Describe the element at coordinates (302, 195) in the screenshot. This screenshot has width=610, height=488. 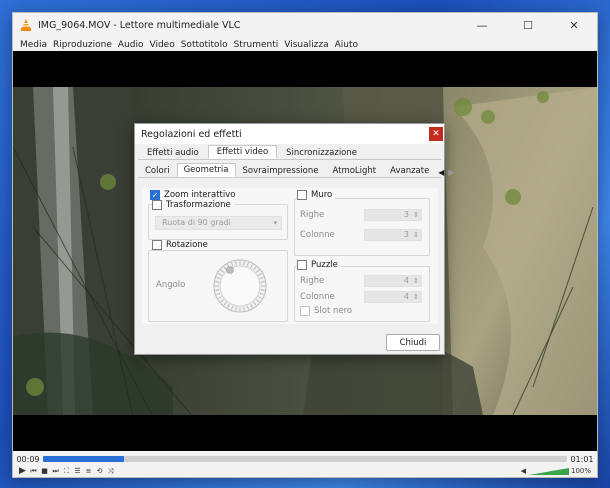
I see `wall-check-box` at that location.